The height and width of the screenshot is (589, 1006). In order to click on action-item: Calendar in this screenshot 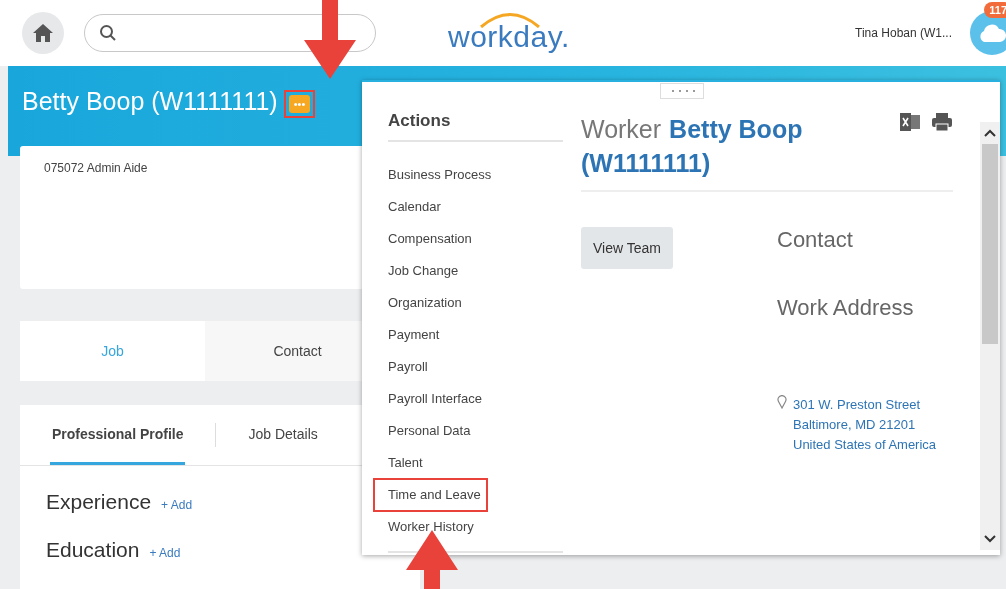, I will do `click(414, 207)`.